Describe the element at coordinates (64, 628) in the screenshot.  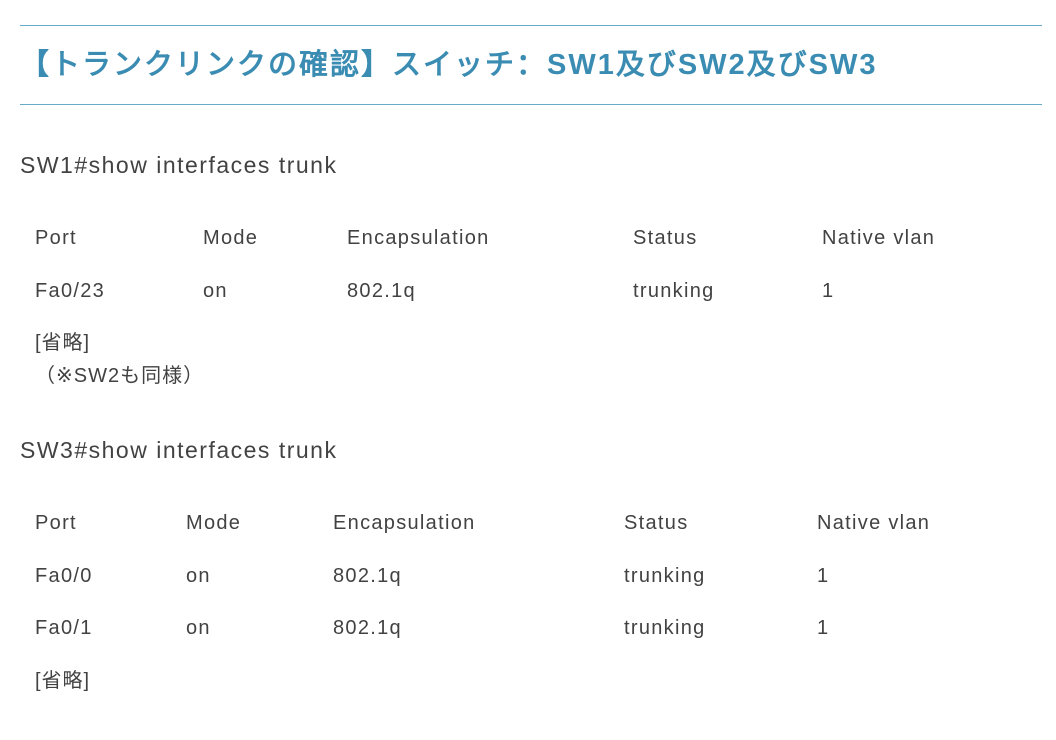
I see `cell-port: Fa0/1` at that location.